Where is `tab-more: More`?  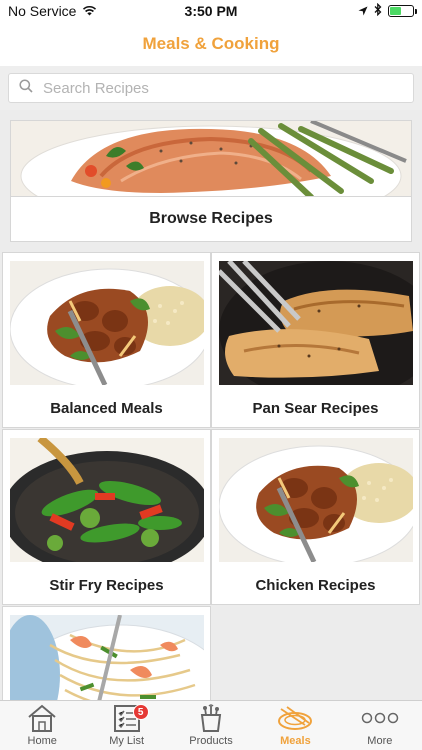 tab-more: More is located at coordinates (380, 725).